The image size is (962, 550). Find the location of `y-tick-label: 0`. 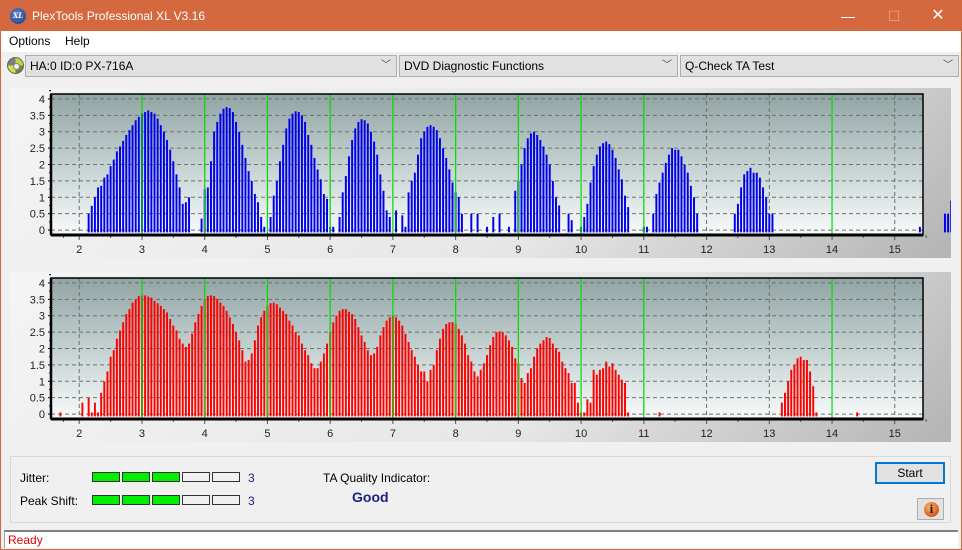

y-tick-label: 0 is located at coordinates (42, 415).